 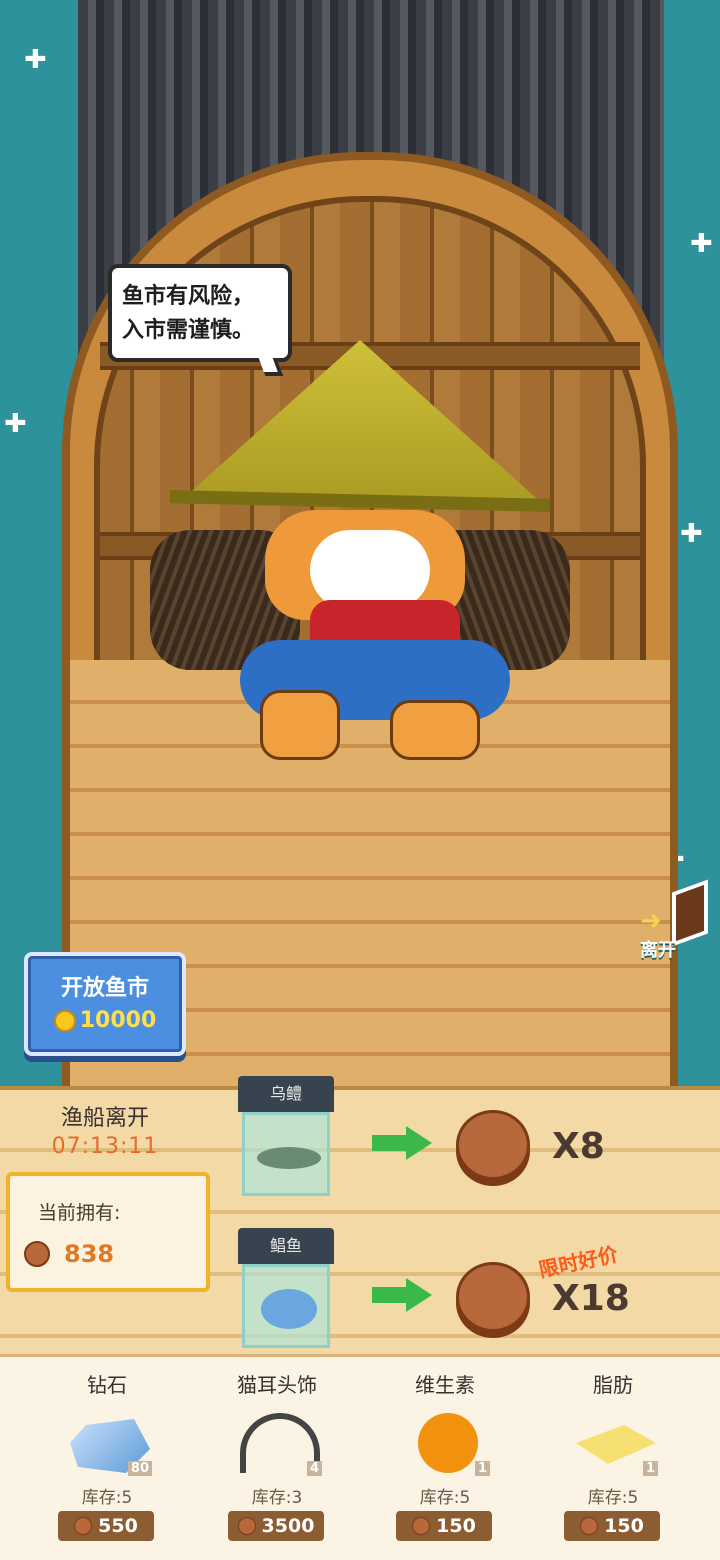 I want to click on open-market-price-value: 10000, so click(x=118, y=1020).